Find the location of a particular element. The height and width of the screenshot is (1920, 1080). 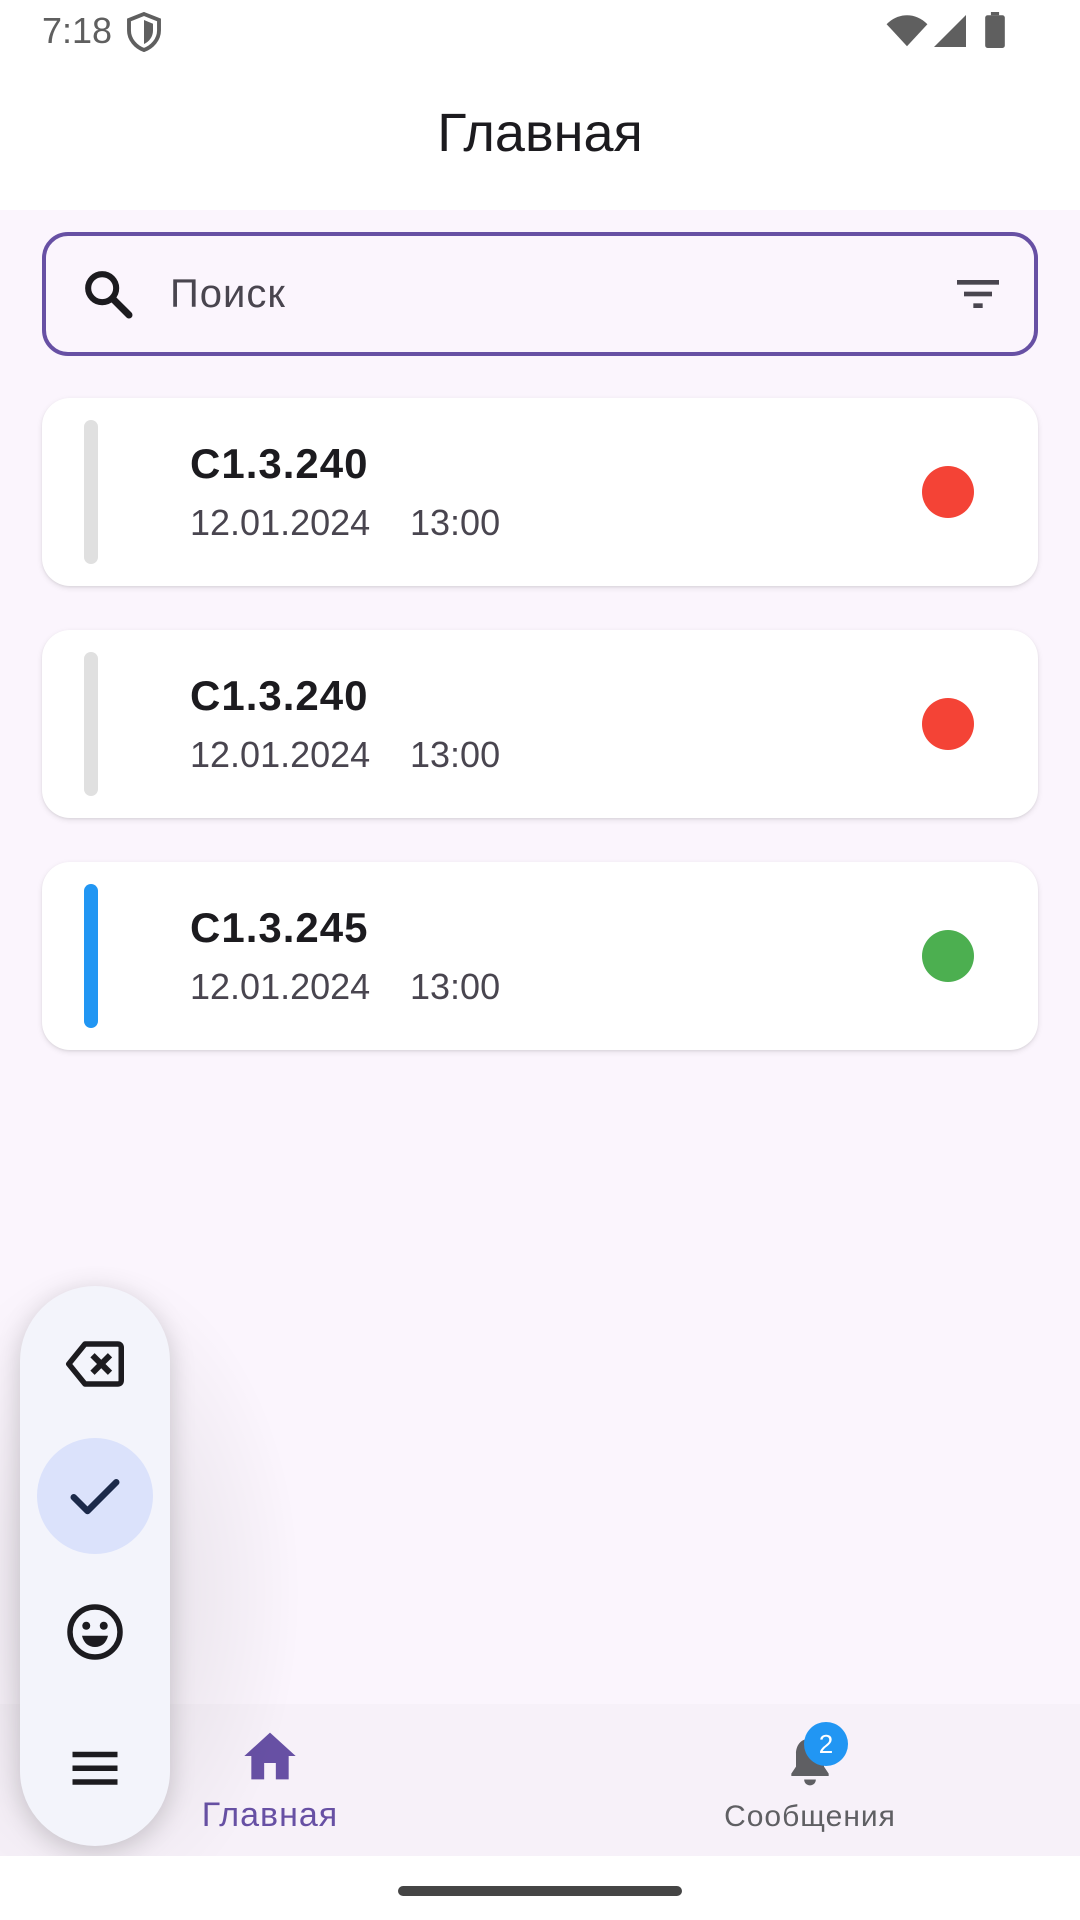

search-bar is located at coordinates (540, 294).